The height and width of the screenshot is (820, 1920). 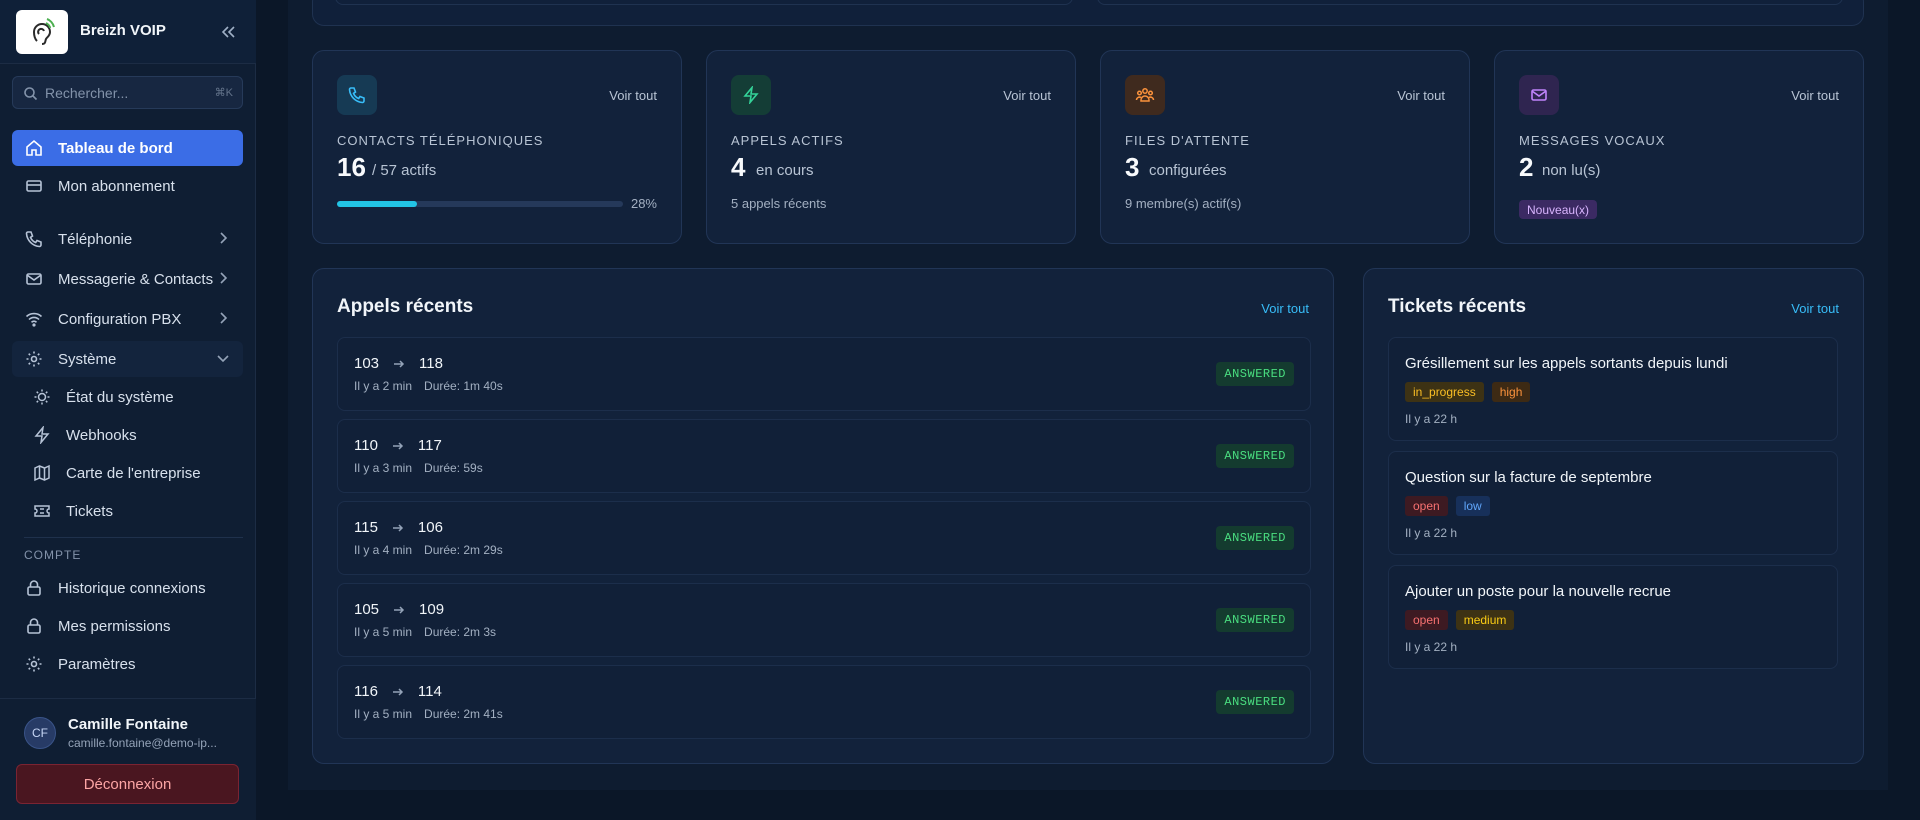 I want to click on nav-telephony: Téléphonie, so click(x=127, y=239).